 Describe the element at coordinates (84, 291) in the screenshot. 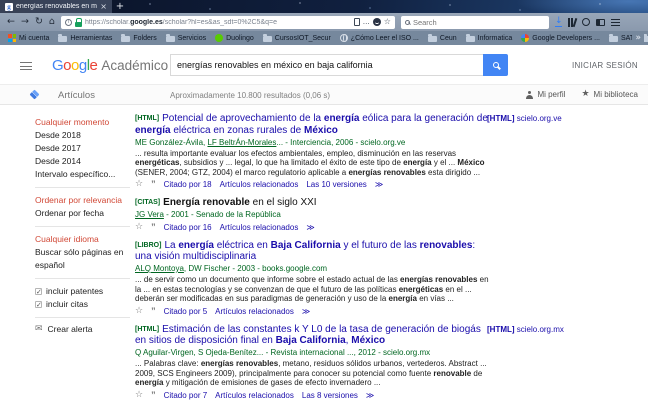

I see `sidebar-checkbox-incluir-patentes: ✓ incluir patentes` at that location.